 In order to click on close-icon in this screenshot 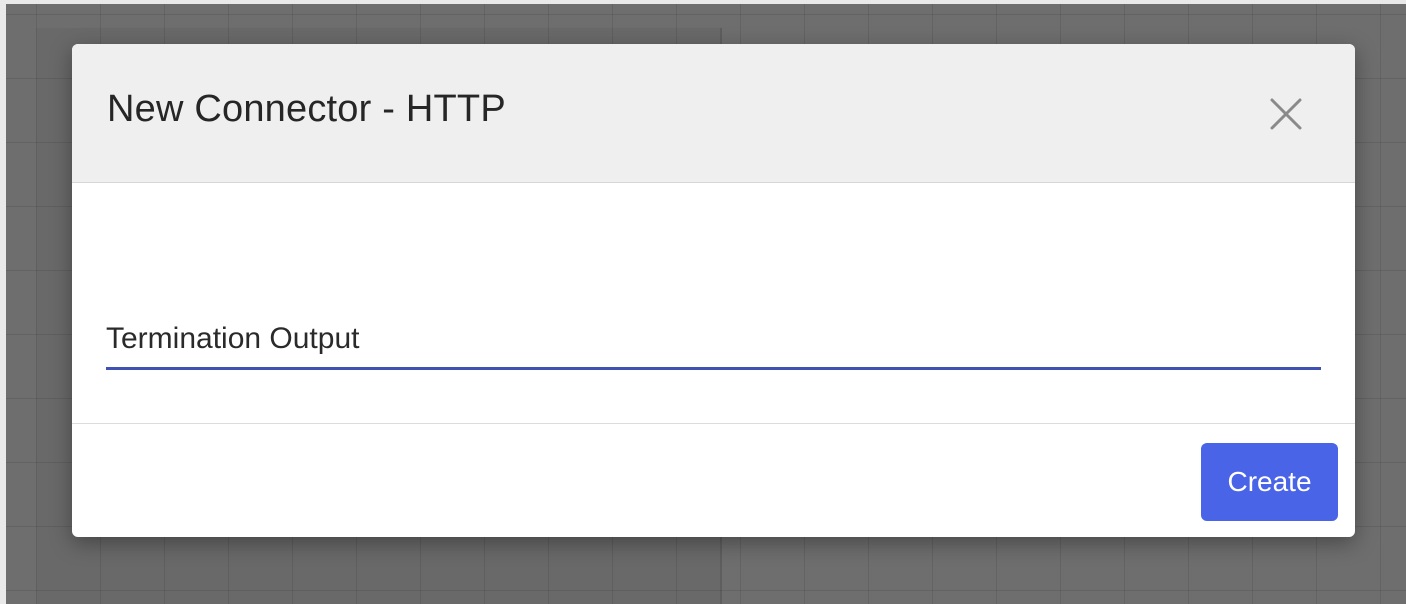, I will do `click(1286, 114)`.